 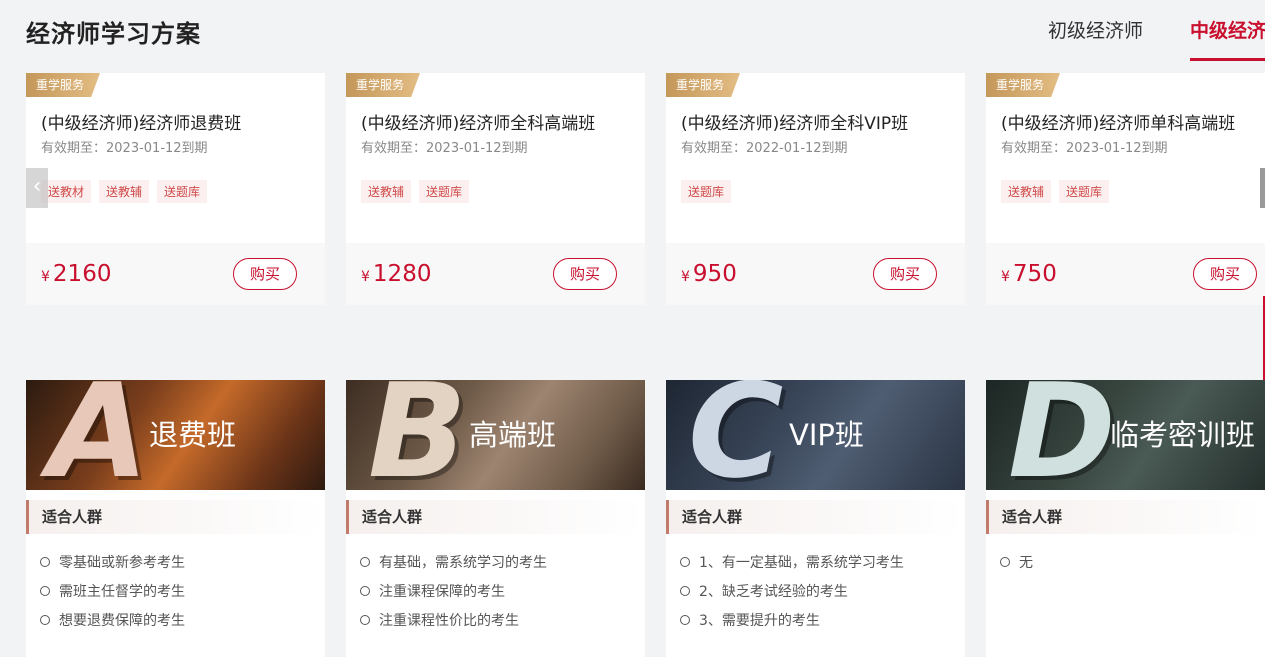 What do you see at coordinates (801, 563) in the screenshot?
I see `audience-text: 1、有一定基础，需系统学习考生` at bounding box center [801, 563].